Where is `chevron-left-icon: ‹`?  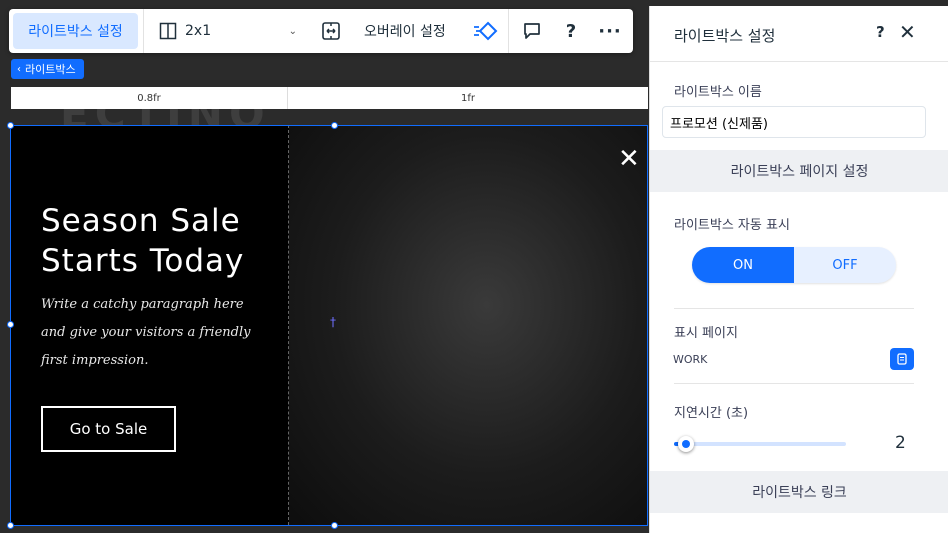
chevron-left-icon: ‹ is located at coordinates (19, 69).